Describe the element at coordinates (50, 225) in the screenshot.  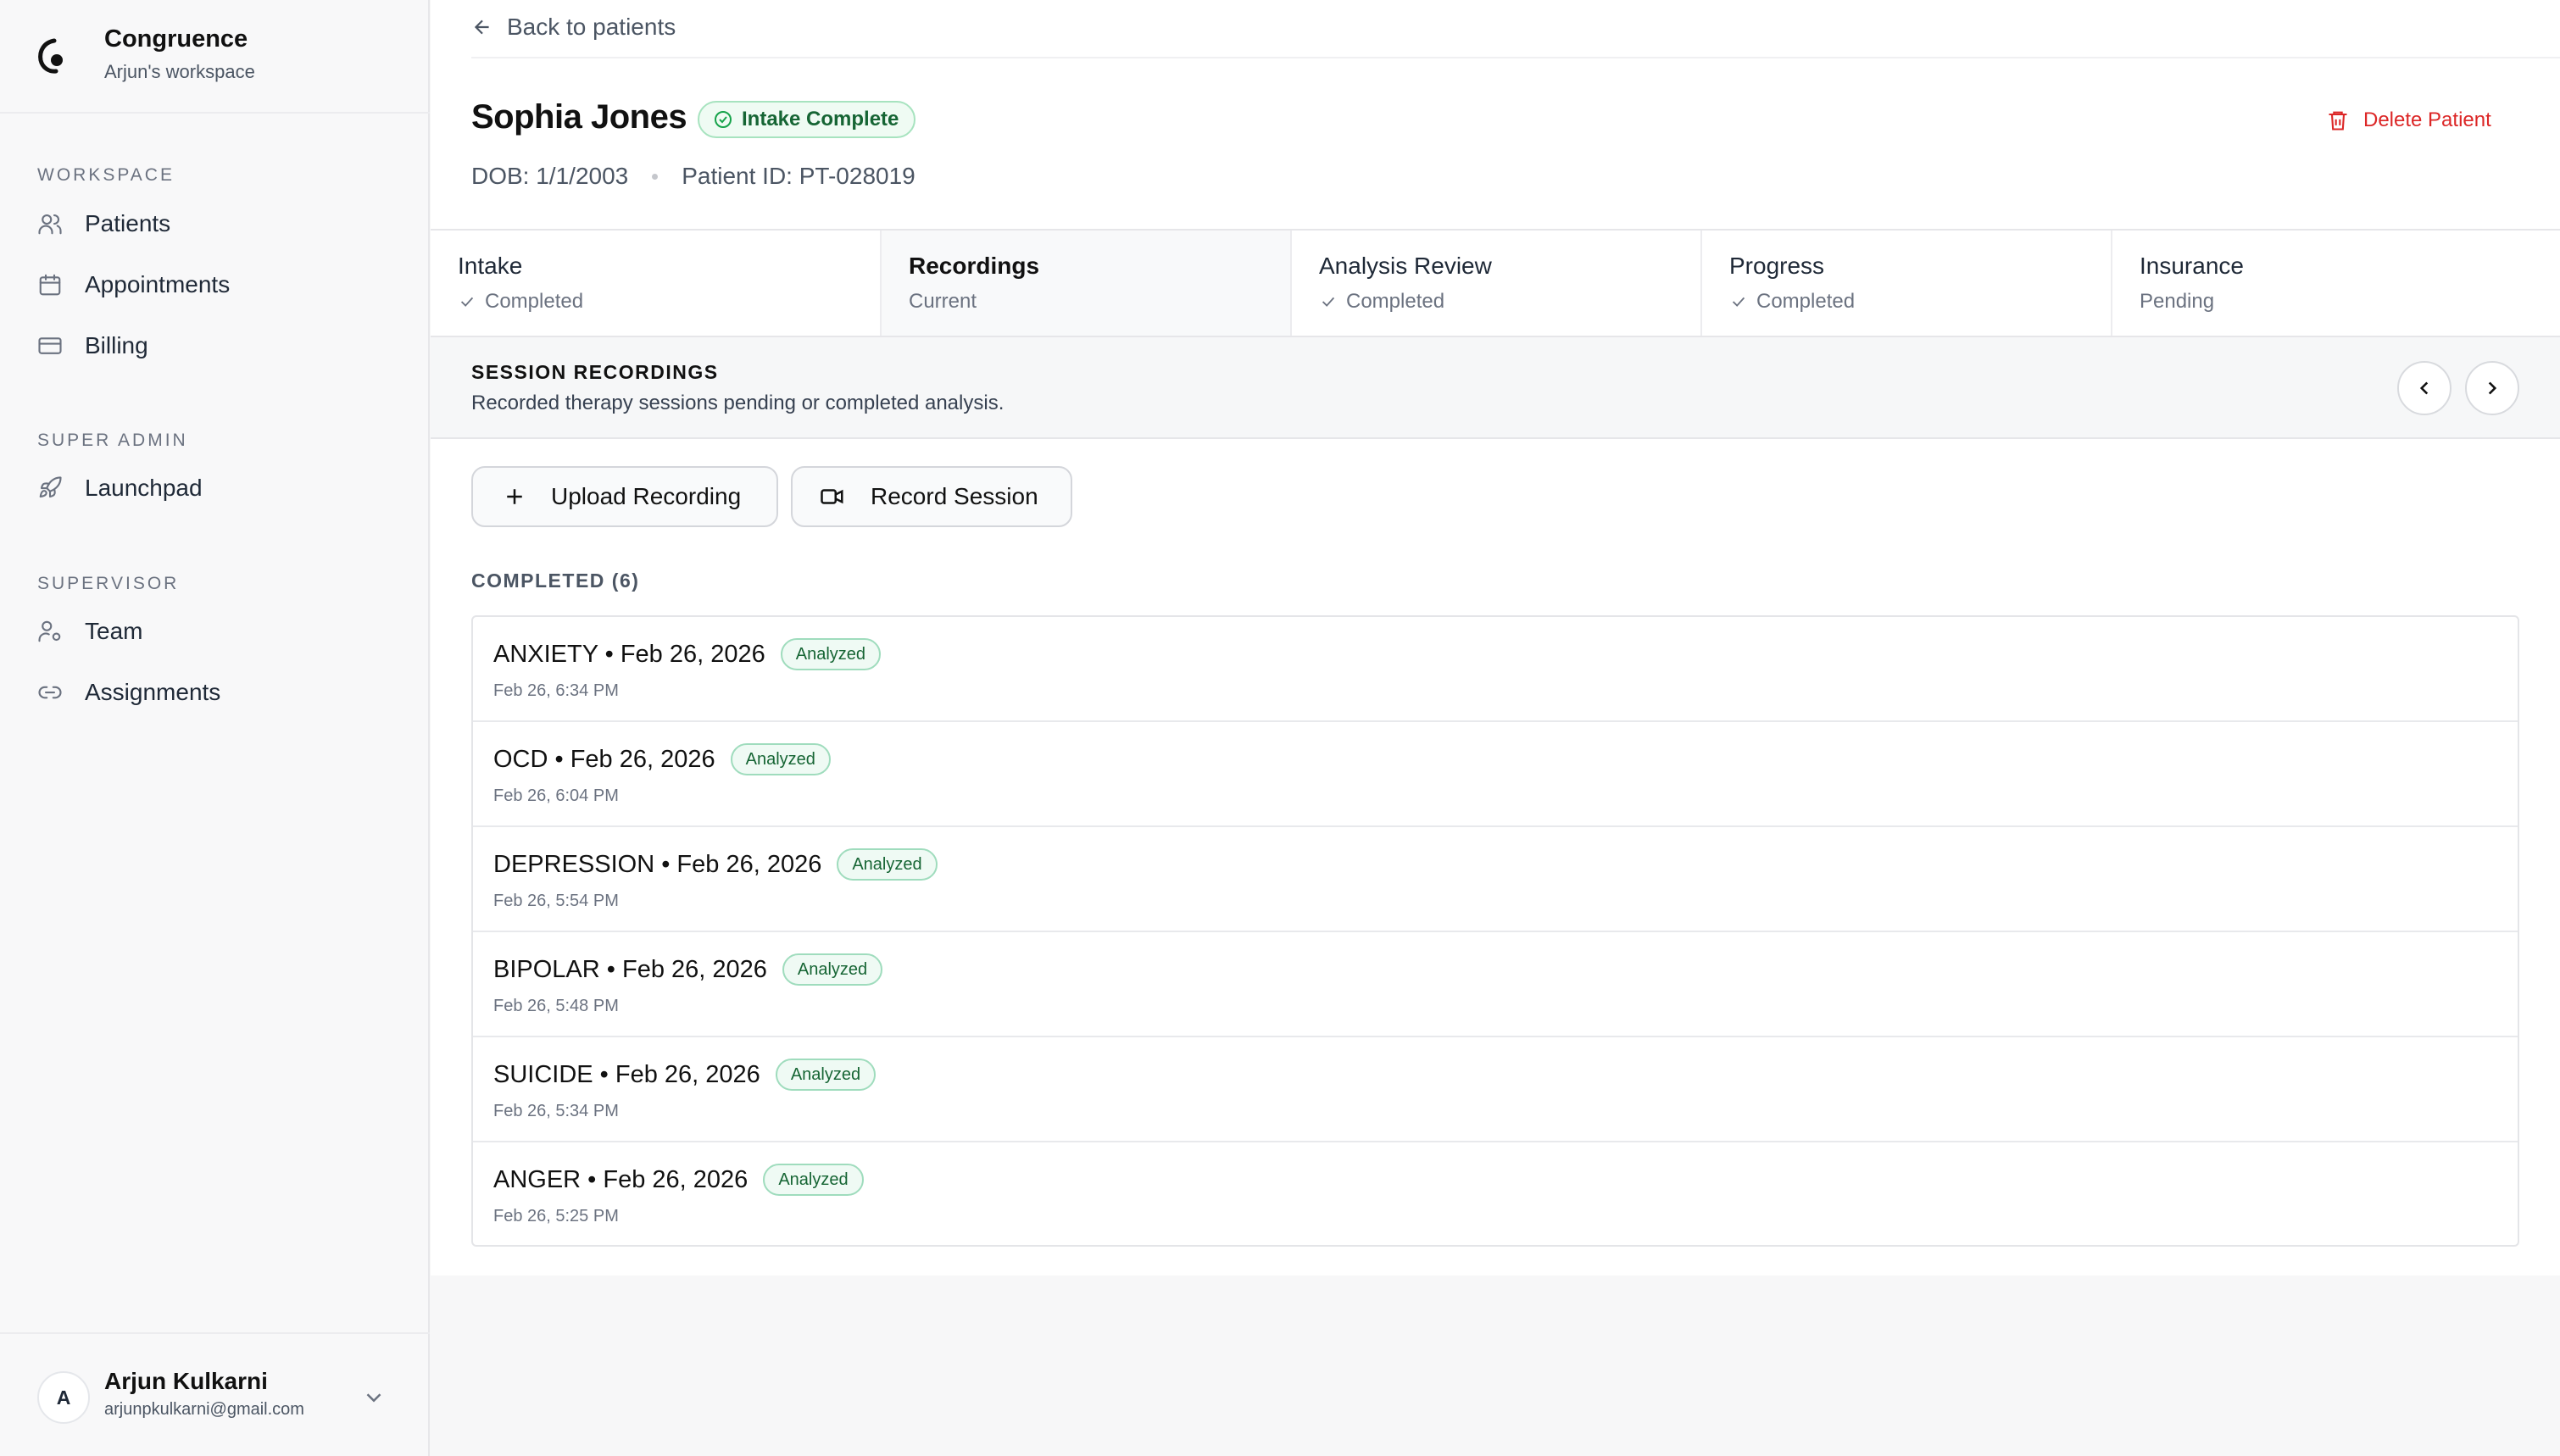
I see `users-icon` at that location.